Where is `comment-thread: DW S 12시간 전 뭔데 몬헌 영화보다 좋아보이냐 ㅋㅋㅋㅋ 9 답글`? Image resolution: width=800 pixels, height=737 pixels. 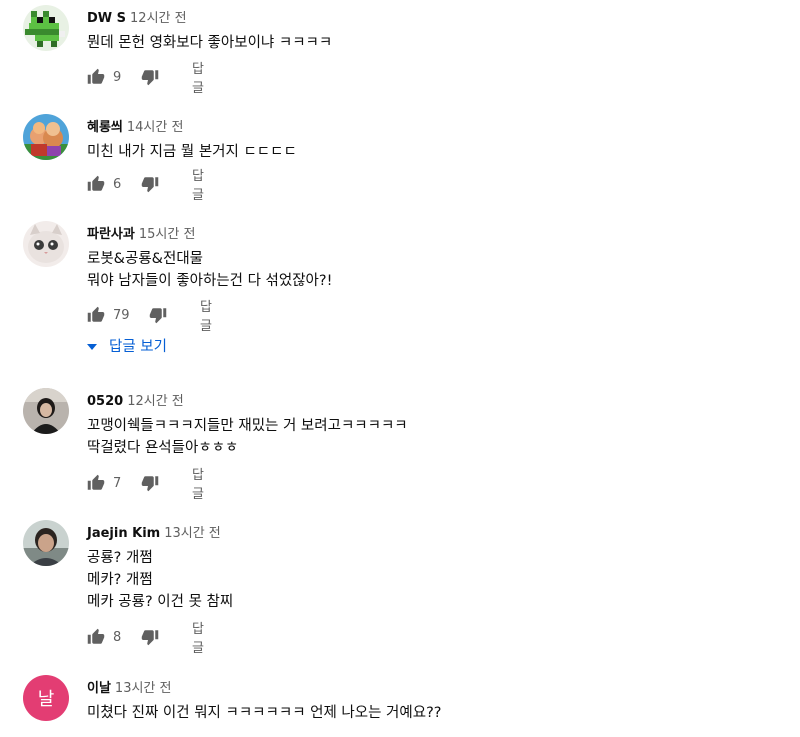
comment-thread: DW S 12시간 전 뭔데 몬헌 영화보다 좋아보이냐 ㅋㅋㅋㅋ 9 답글 is located at coordinates (400, 52).